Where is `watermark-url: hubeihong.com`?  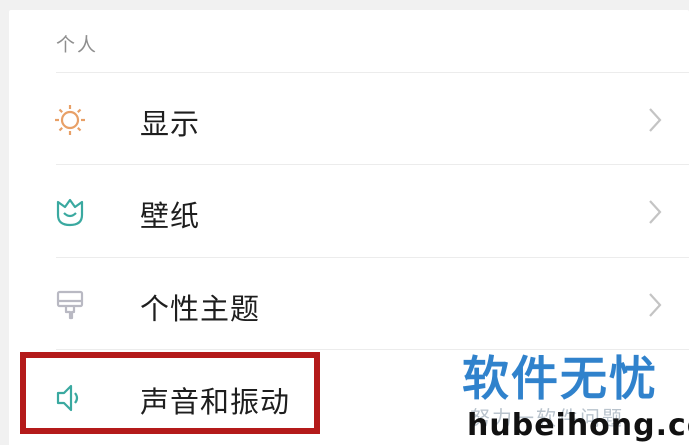
watermark-url: hubeihong.com is located at coordinates (578, 425).